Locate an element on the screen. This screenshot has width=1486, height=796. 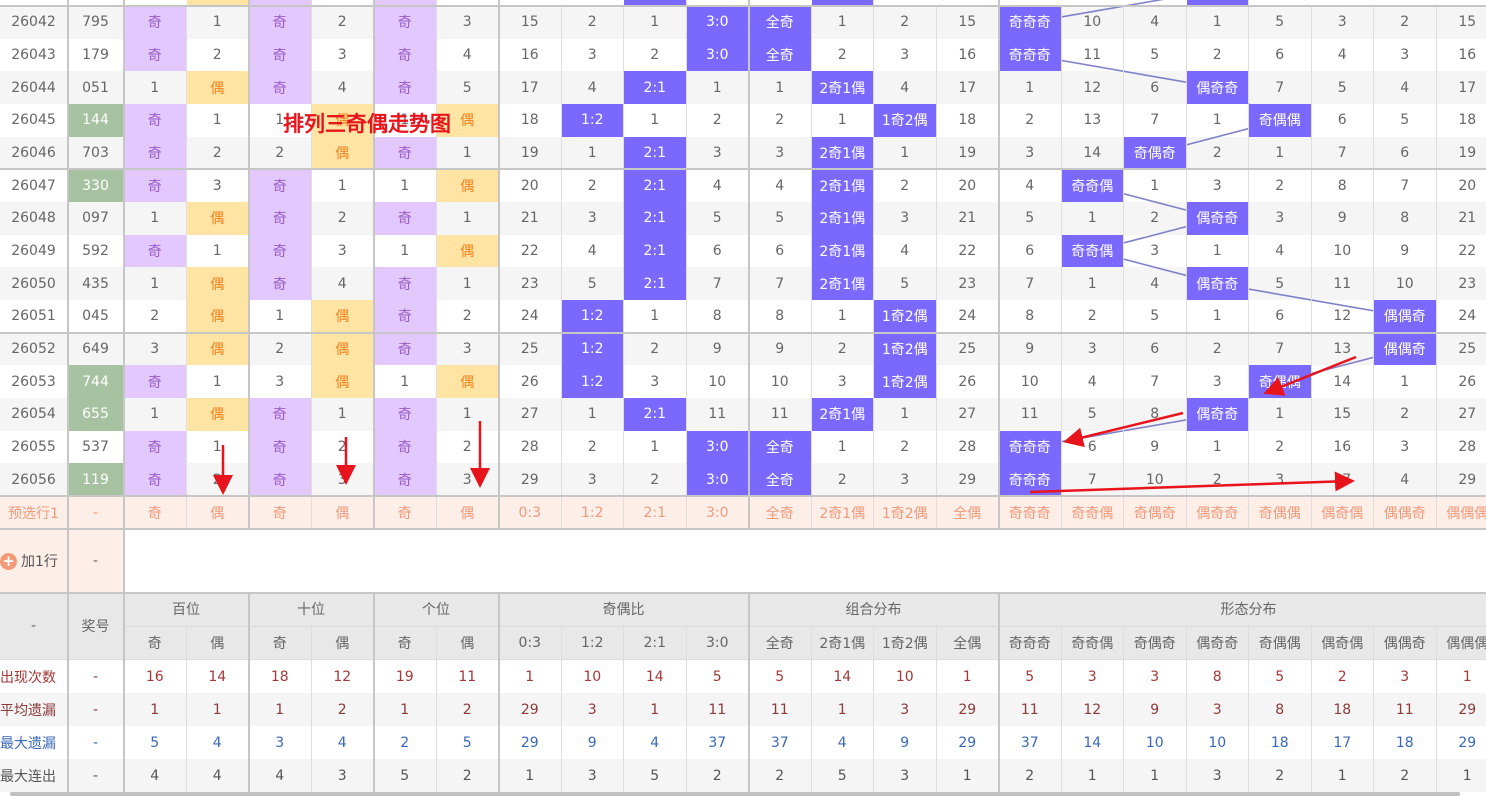
header-sub: 2:1 is located at coordinates (655, 643).